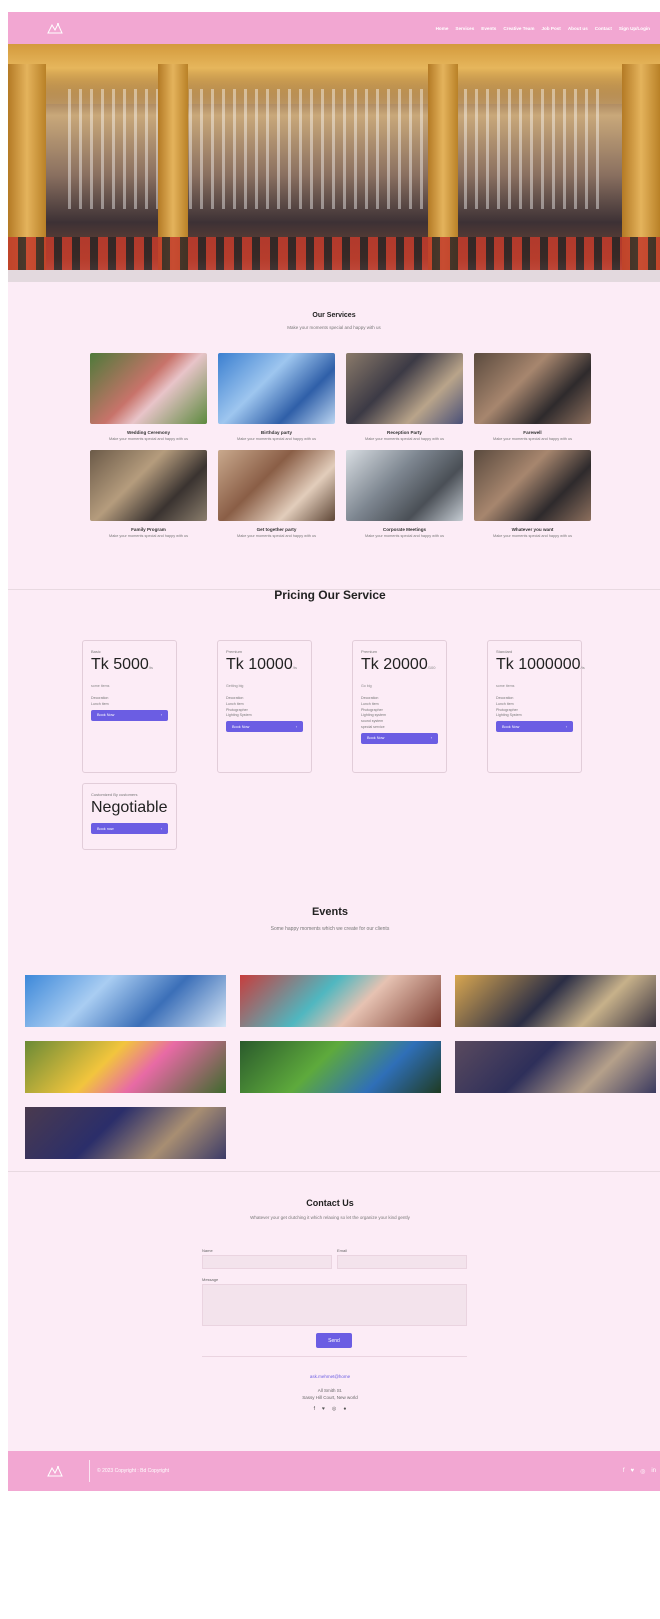  What do you see at coordinates (151, 667) in the screenshot?
I see `plan-per: /ts` at bounding box center [151, 667].